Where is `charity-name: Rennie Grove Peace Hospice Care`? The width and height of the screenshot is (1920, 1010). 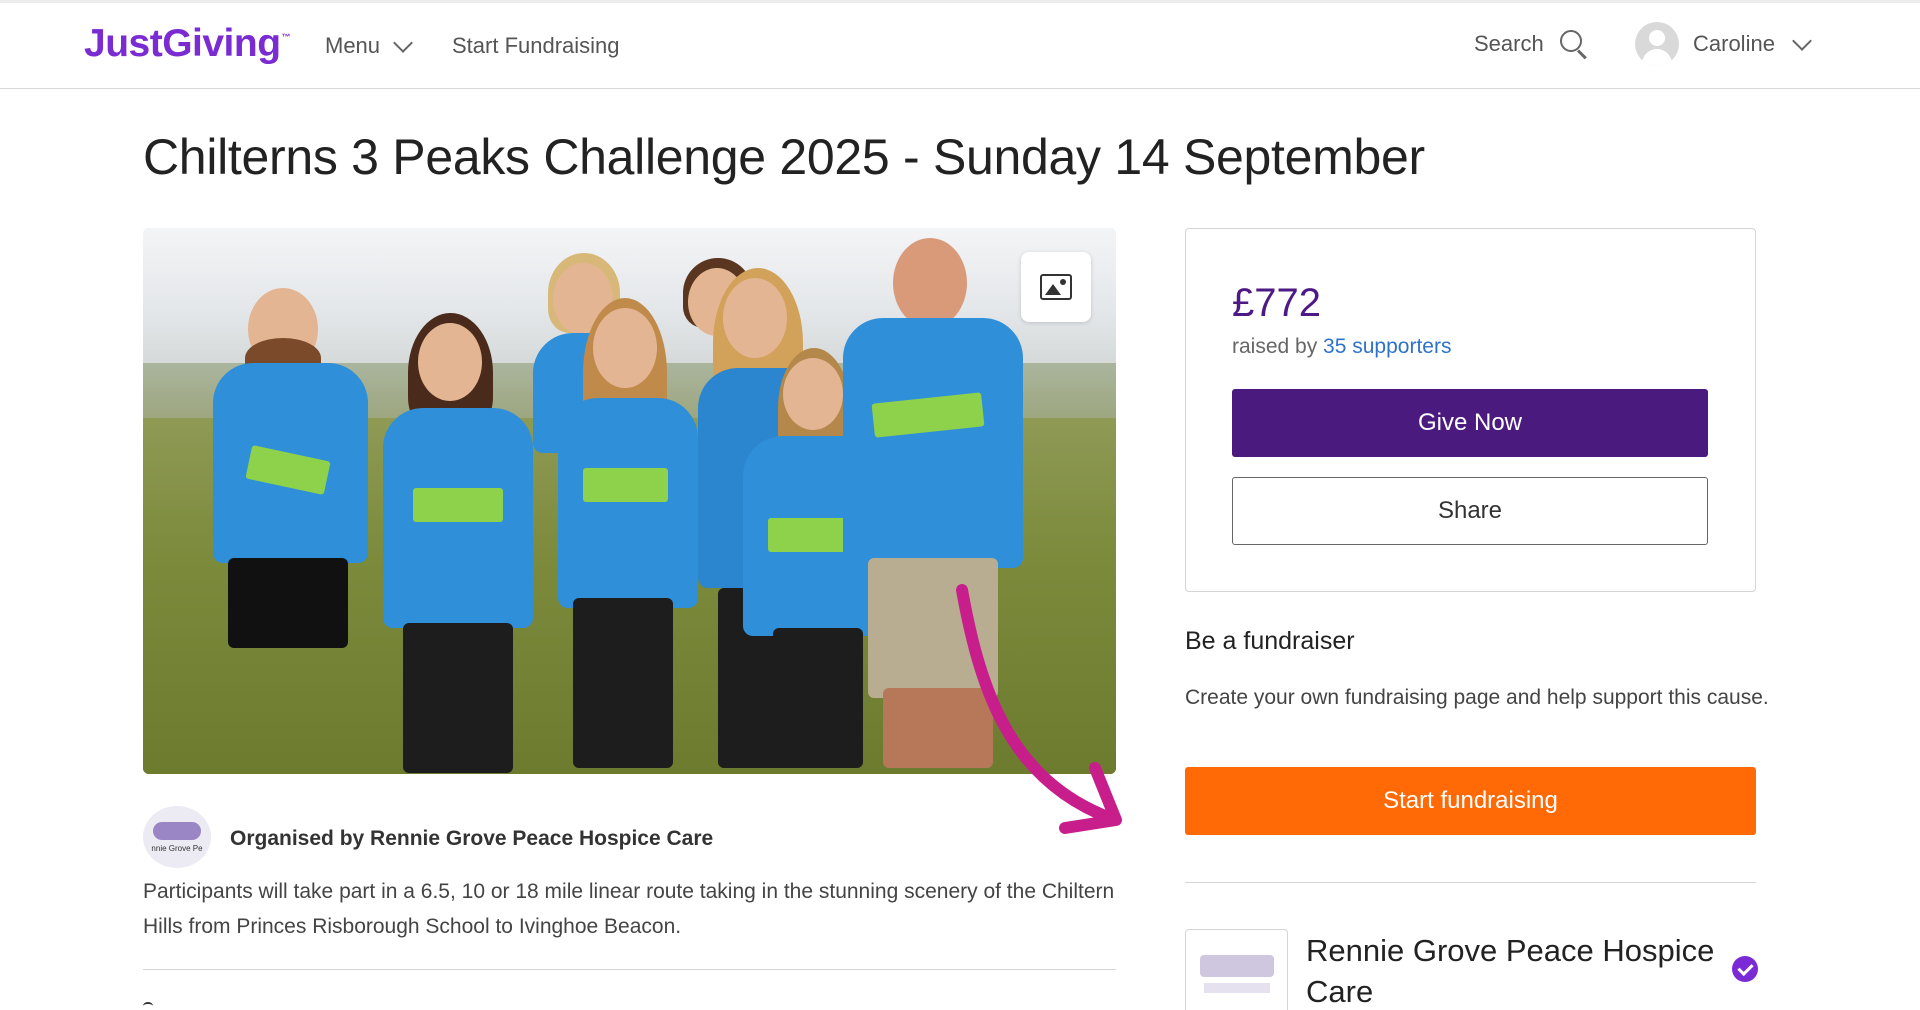 charity-name: Rennie Grove Peace Hospice Care is located at coordinates (1521, 970).